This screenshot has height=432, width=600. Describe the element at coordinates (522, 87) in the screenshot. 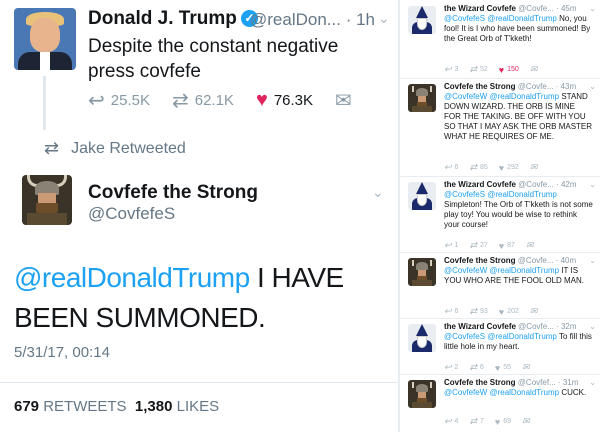

I see `tweet-header: Covfefe the Strong @Covfe... · 43m` at that location.